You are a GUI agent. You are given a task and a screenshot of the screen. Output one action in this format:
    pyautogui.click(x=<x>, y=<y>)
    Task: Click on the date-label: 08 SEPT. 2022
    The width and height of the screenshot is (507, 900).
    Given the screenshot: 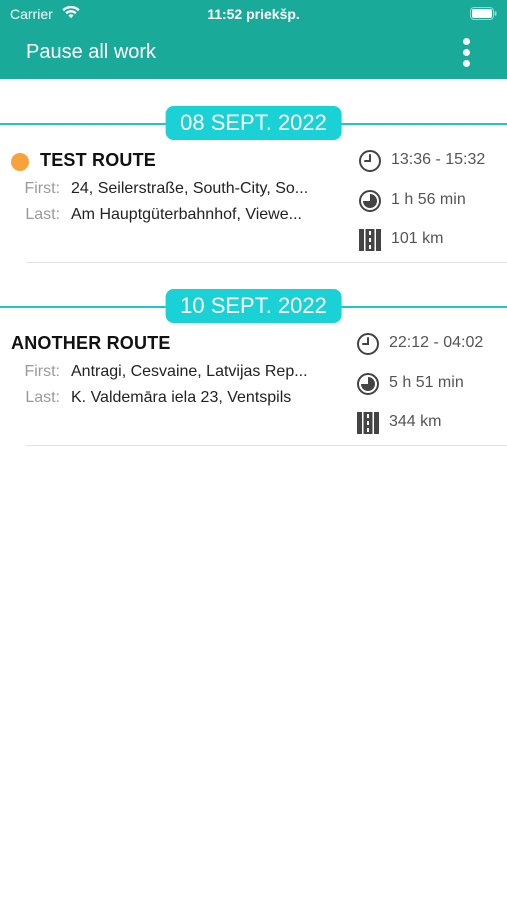 What is the action you would take?
    pyautogui.click(x=253, y=123)
    